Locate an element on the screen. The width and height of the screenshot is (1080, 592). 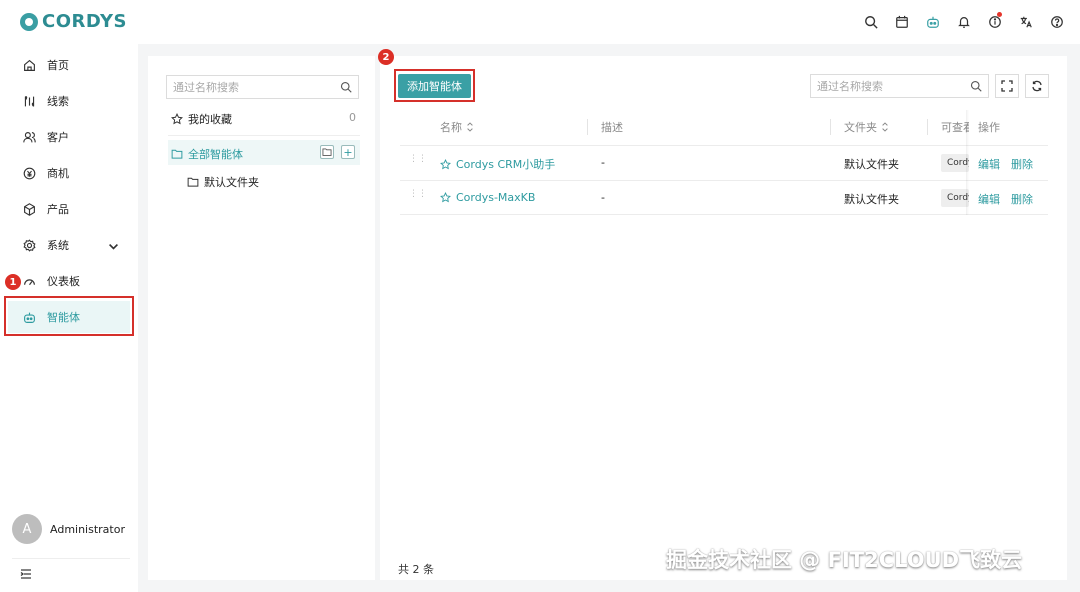
info-icon is located at coordinates (994, 21).